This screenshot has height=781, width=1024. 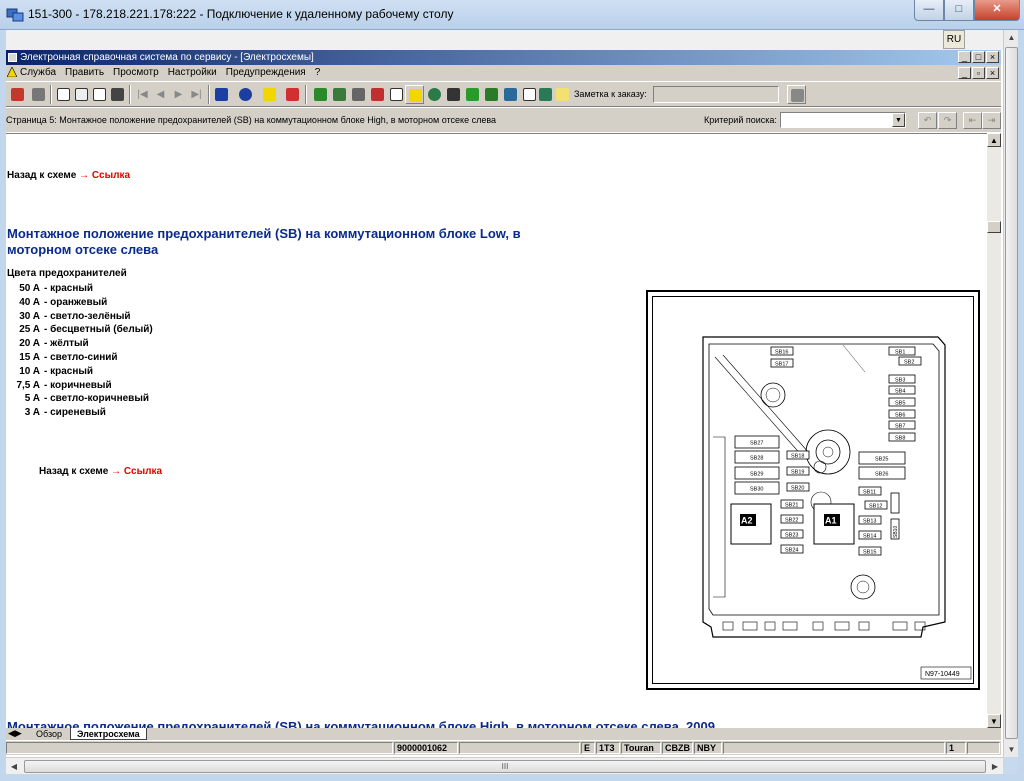 What do you see at coordinates (12, 72) in the screenshot?
I see `warning-icon` at bounding box center [12, 72].